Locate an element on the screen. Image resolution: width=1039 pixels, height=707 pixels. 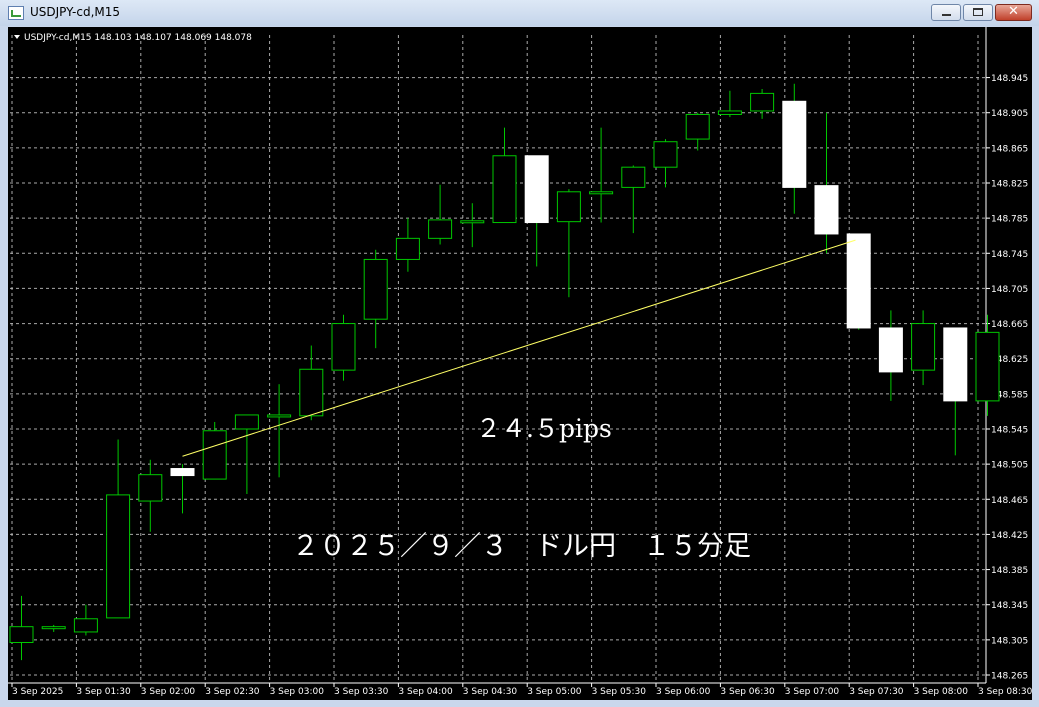
price-tick-label: 148.465 is located at coordinates (1009, 501).